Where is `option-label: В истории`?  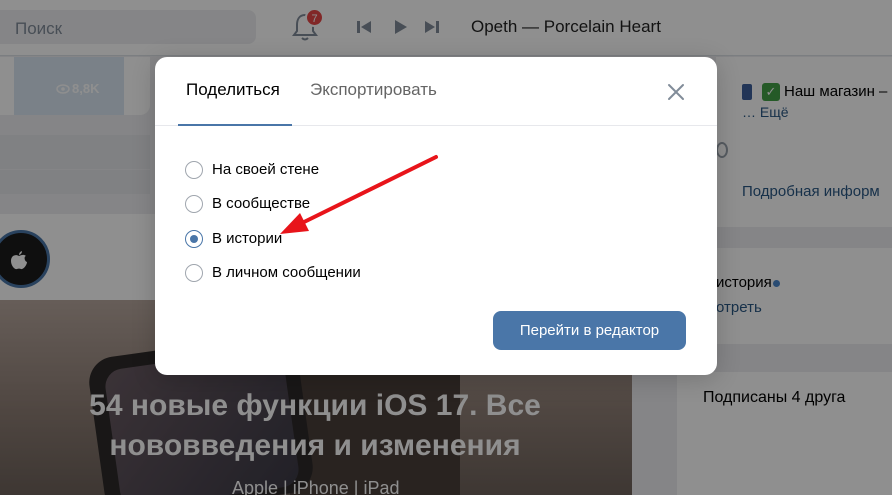 option-label: В истории is located at coordinates (247, 238).